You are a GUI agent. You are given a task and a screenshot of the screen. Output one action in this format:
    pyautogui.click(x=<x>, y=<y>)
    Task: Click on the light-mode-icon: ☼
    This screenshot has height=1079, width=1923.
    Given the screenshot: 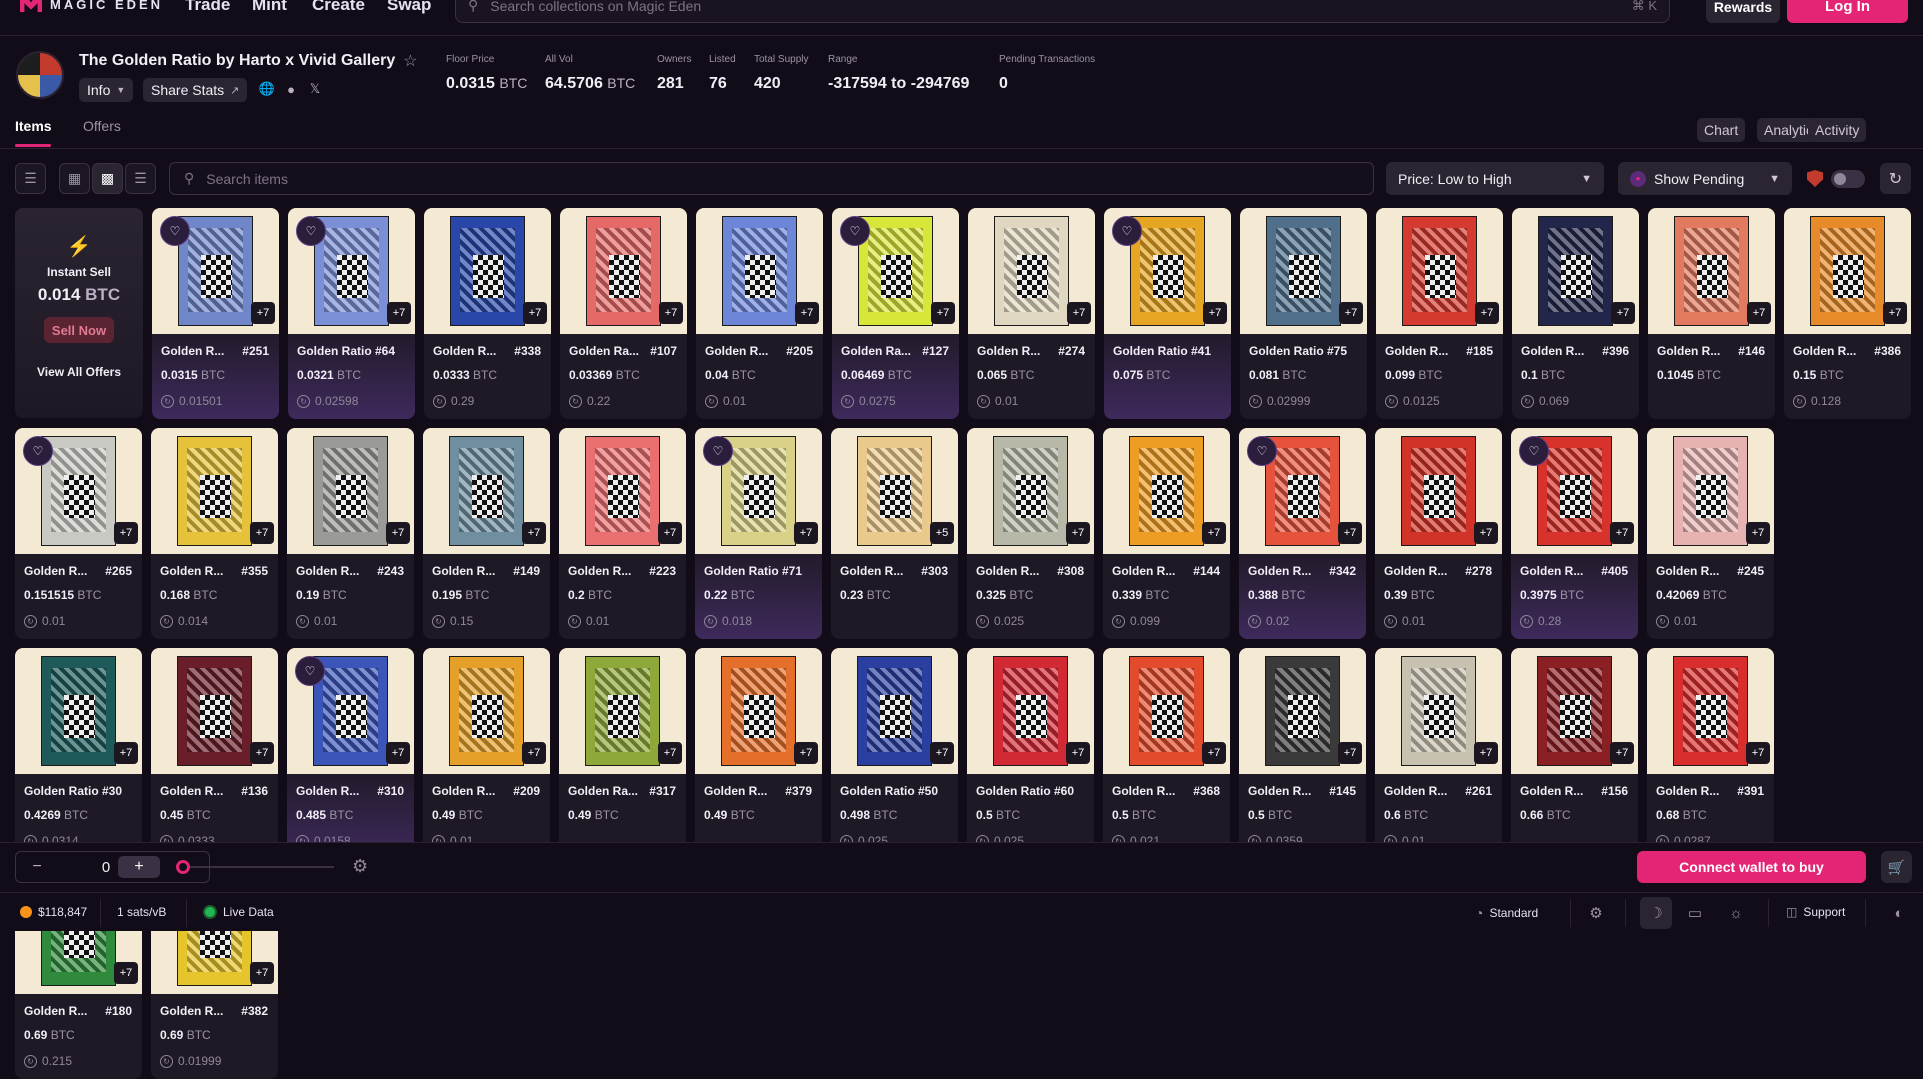 What is the action you would take?
    pyautogui.click(x=1736, y=913)
    